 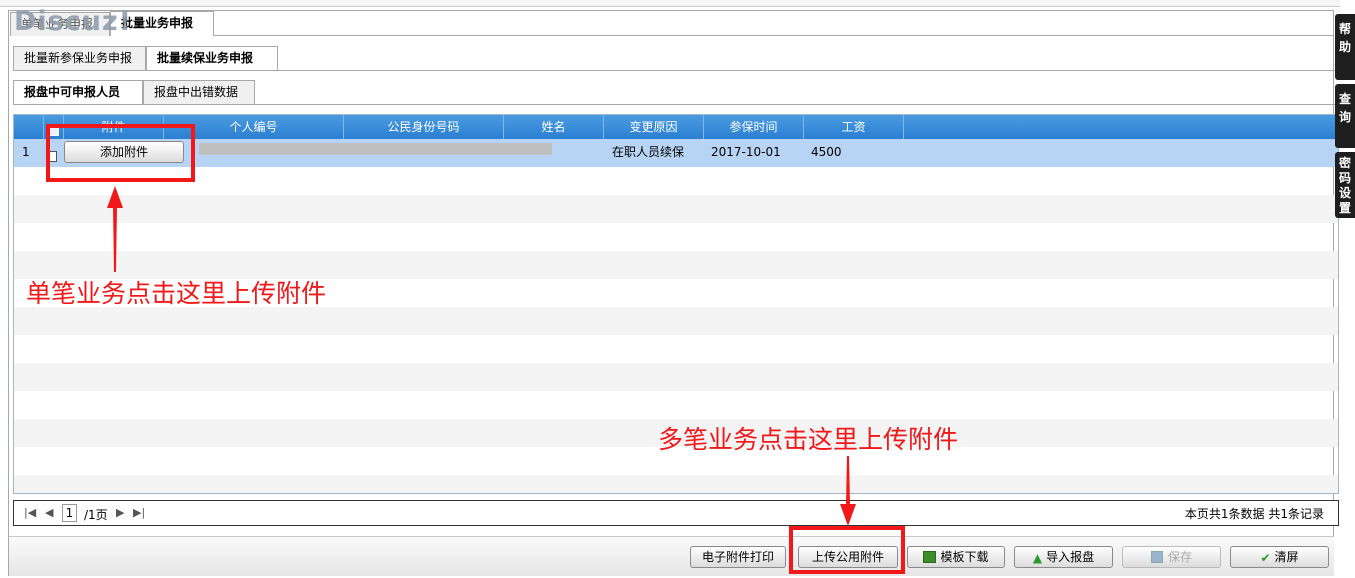 I want to click on subtab-underline, so click(x=676, y=70).